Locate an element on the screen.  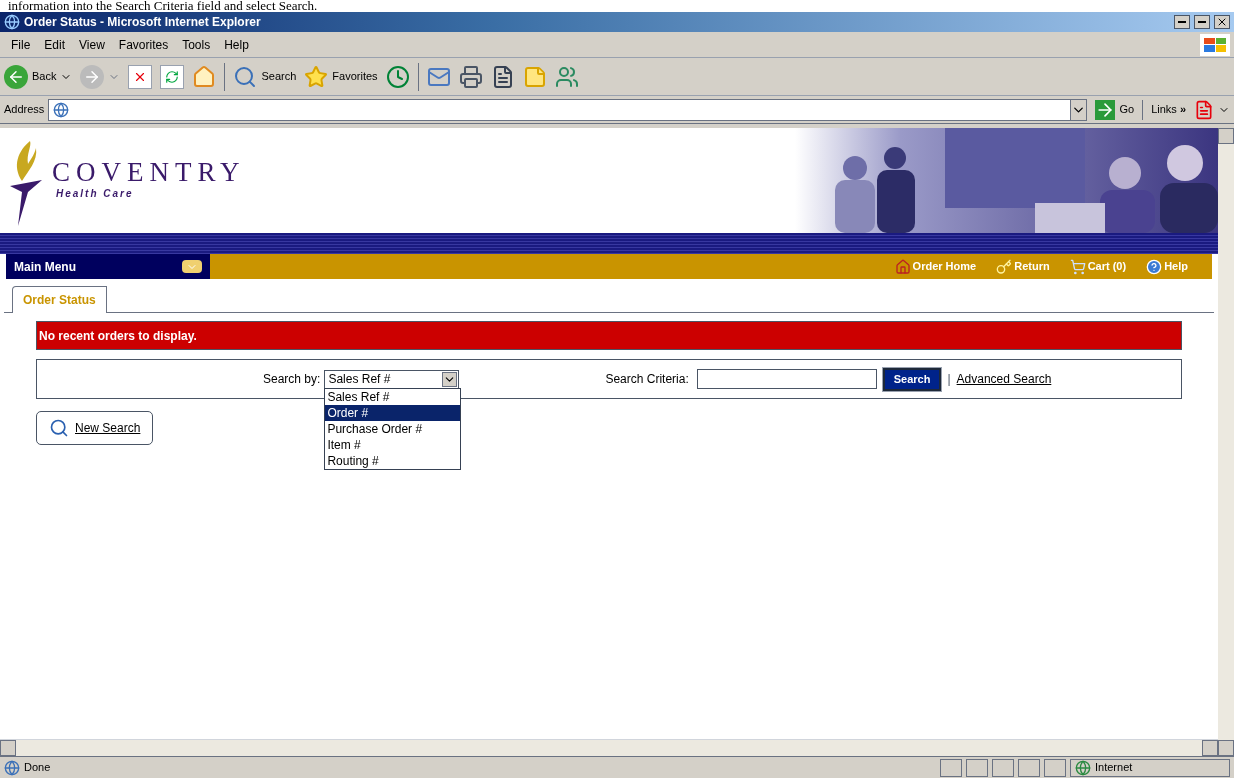
new-search-button: New Search is located at coordinates (95, 428).